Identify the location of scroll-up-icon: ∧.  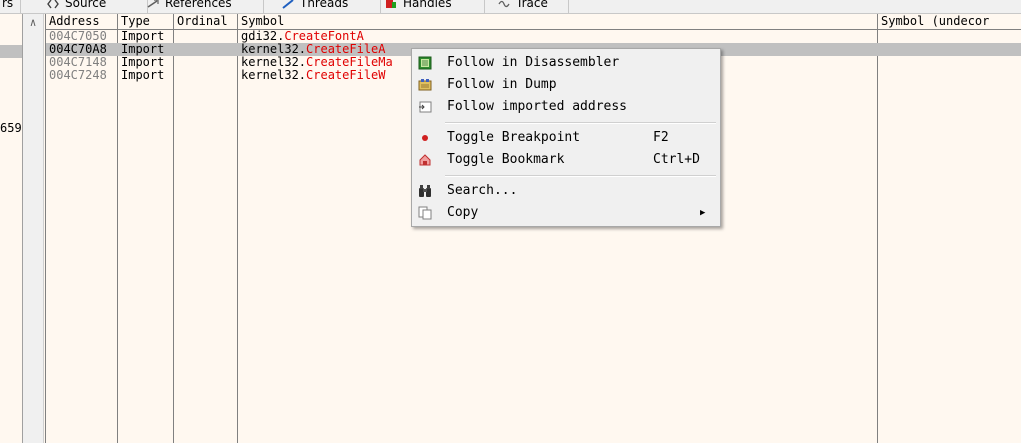
(33, 23).